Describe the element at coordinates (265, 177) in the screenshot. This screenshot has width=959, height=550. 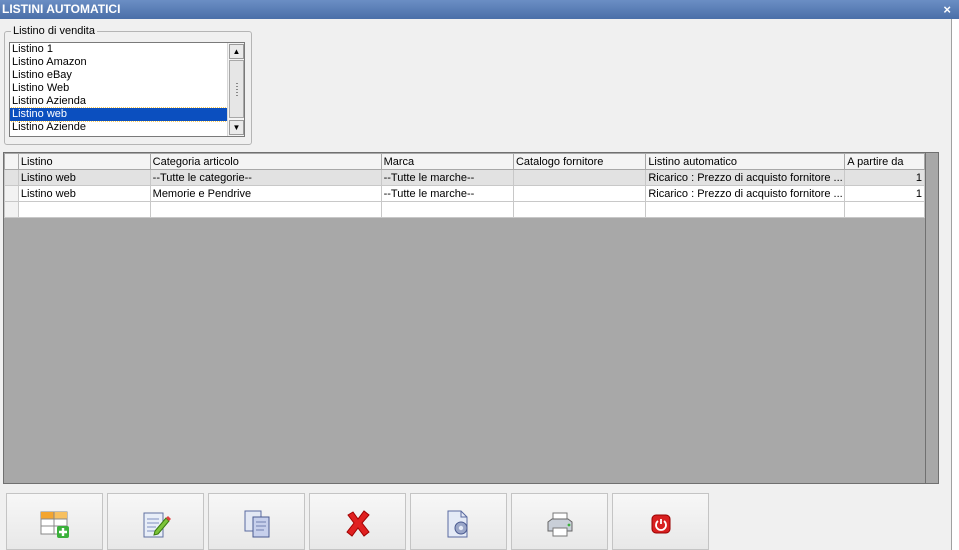
I see `table-cell: --Tutte le categorie--` at that location.